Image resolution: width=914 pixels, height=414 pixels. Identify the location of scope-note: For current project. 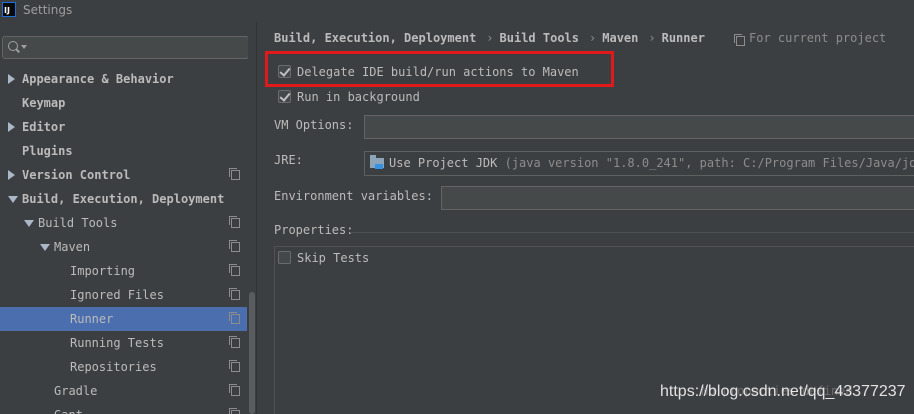
(810, 38).